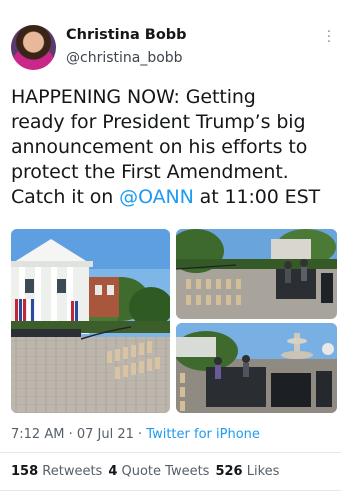 The height and width of the screenshot is (500, 341). I want to click on quote-tweets-label: Quote Tweets, so click(163, 471).